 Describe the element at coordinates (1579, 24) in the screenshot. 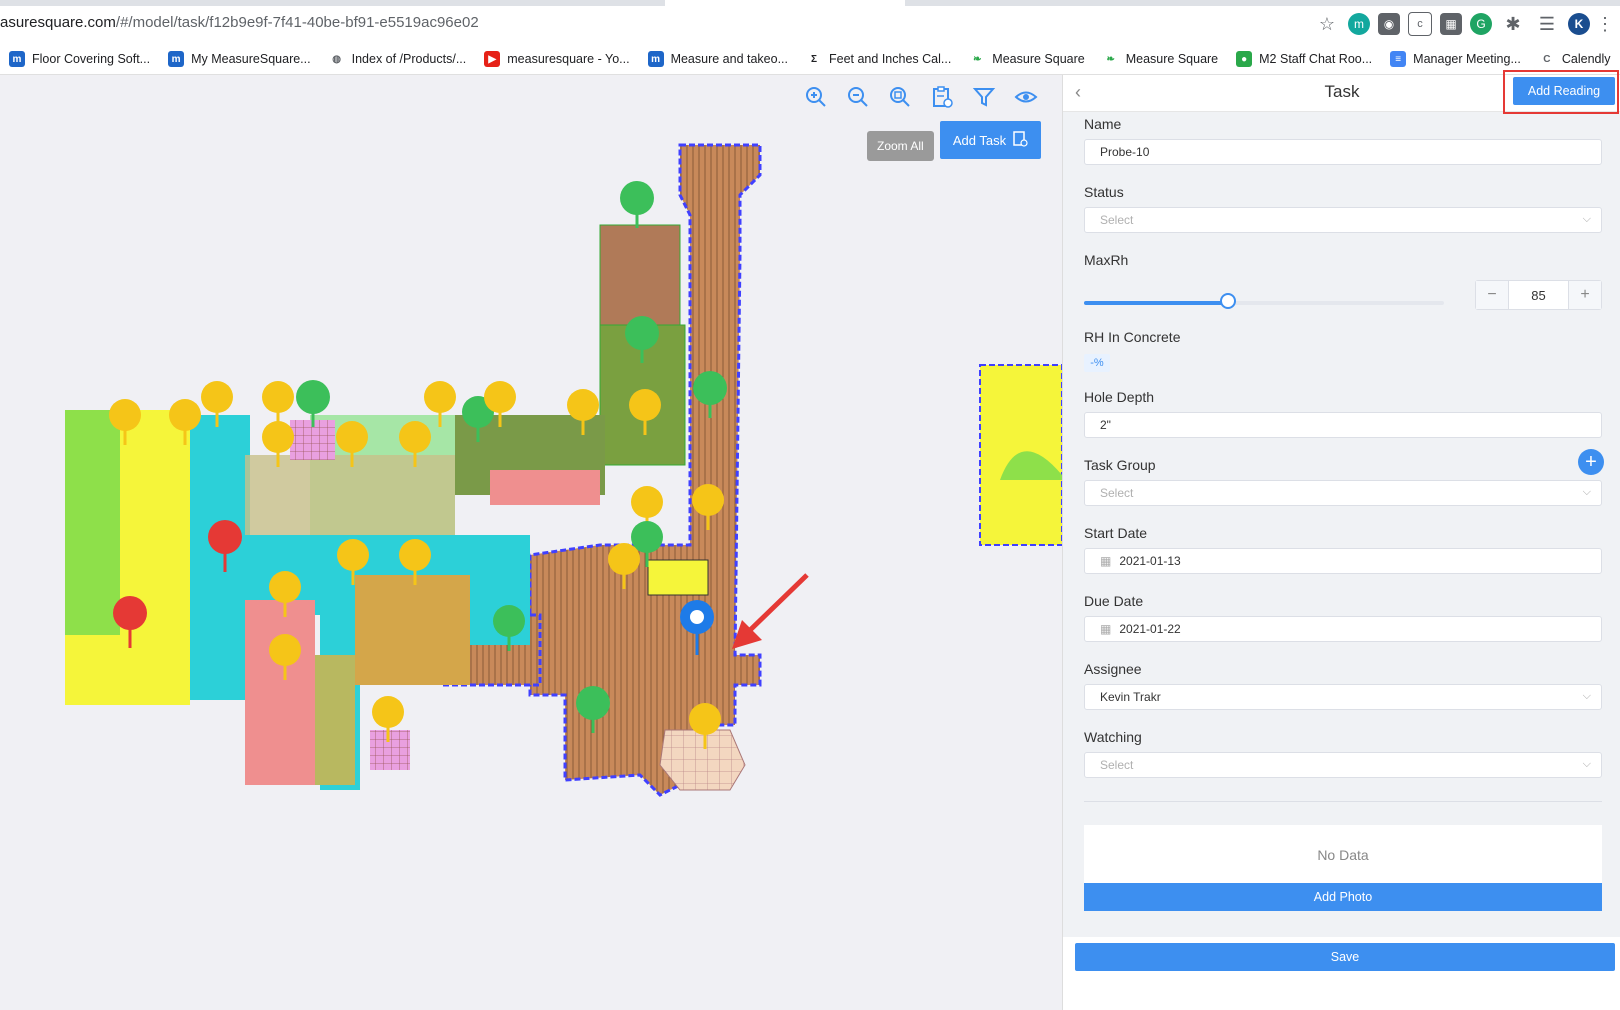

I see `profile-avatar: K` at that location.